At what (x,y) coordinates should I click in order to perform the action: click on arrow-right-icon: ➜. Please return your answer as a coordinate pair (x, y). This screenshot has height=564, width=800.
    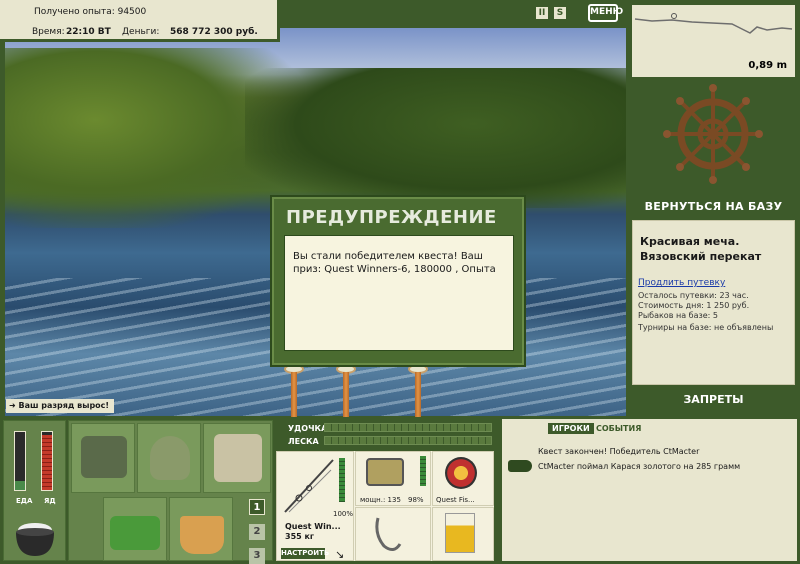
    Looking at the image, I should click on (14, 405).